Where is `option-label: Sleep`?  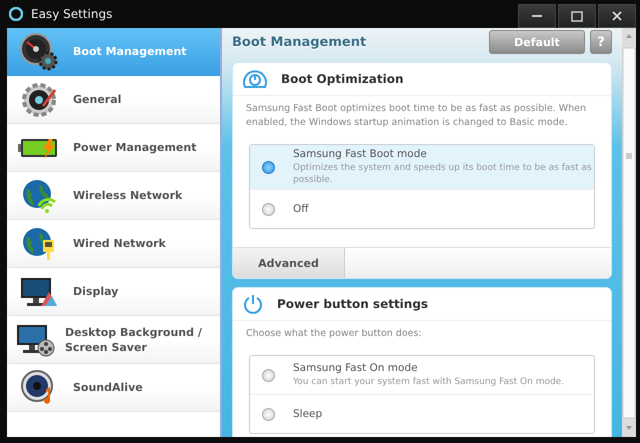 option-label: Sleep is located at coordinates (307, 414).